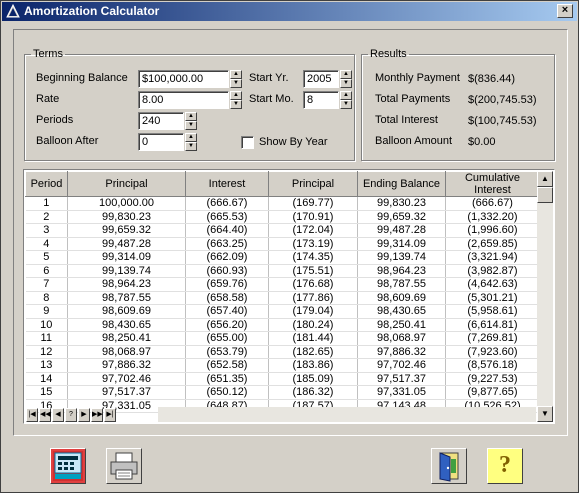 Image resolution: width=579 pixels, height=493 pixels. Describe the element at coordinates (161, 142) in the screenshot. I see `balloon-after-input: 0` at that location.